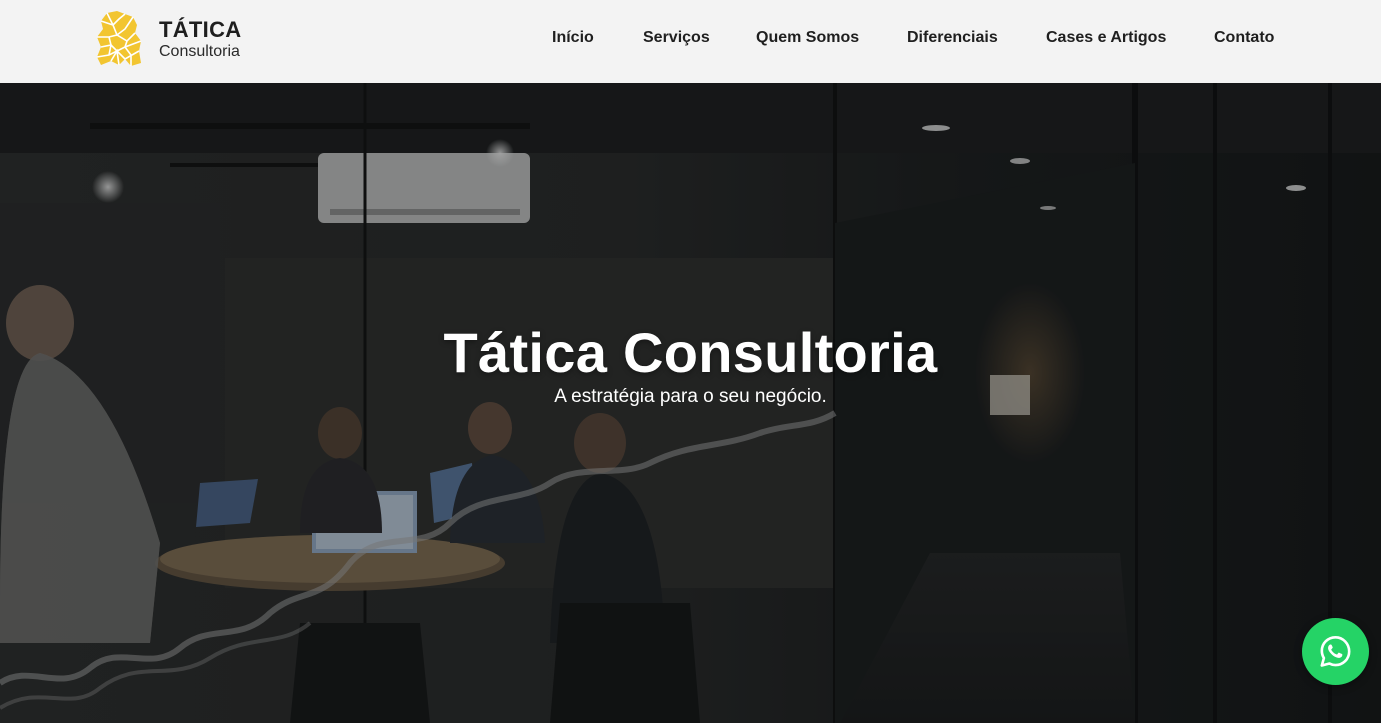  Describe the element at coordinates (690, 396) in the screenshot. I see `hero-subtitle: A estratégia para o seu negócio.` at that location.